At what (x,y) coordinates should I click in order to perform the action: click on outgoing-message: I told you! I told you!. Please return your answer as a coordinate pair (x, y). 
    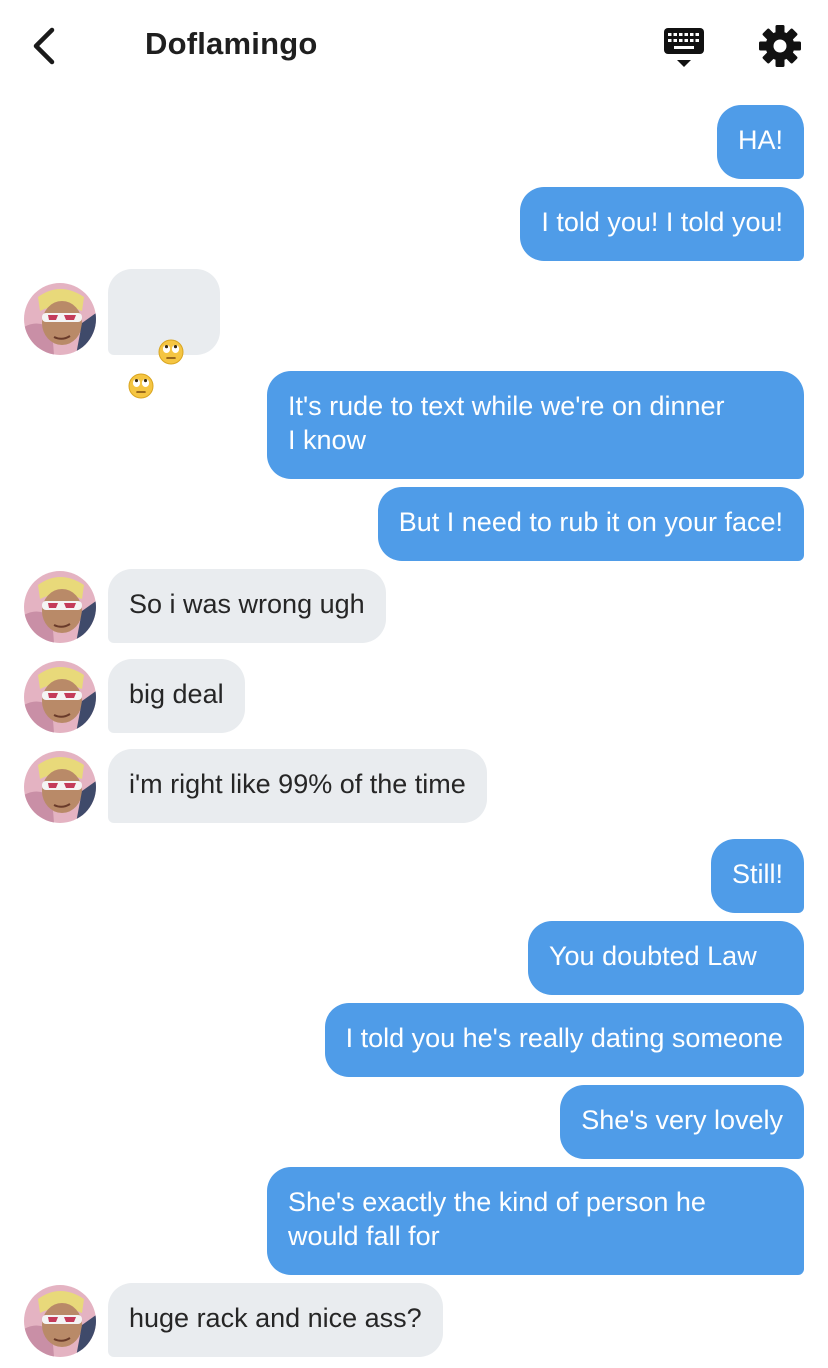
    Looking at the image, I should click on (662, 224).